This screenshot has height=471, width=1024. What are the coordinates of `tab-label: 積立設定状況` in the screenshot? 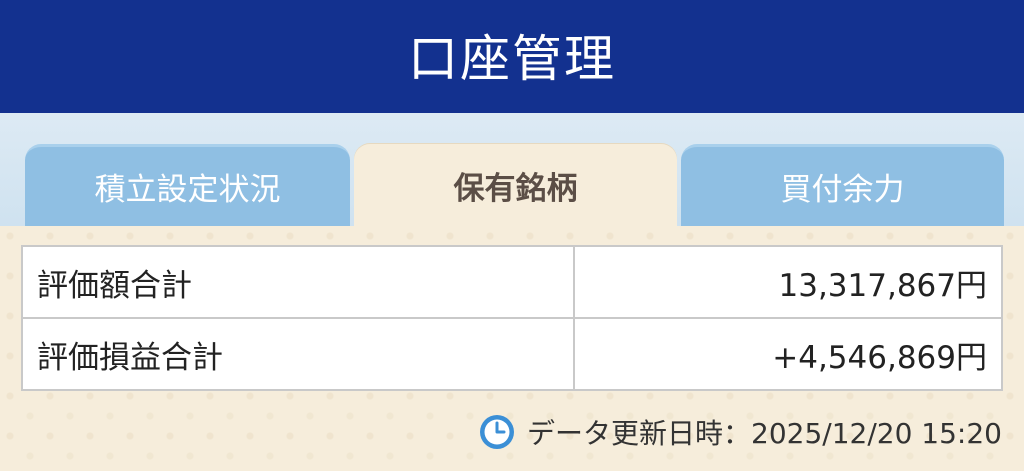 It's located at (187, 190).